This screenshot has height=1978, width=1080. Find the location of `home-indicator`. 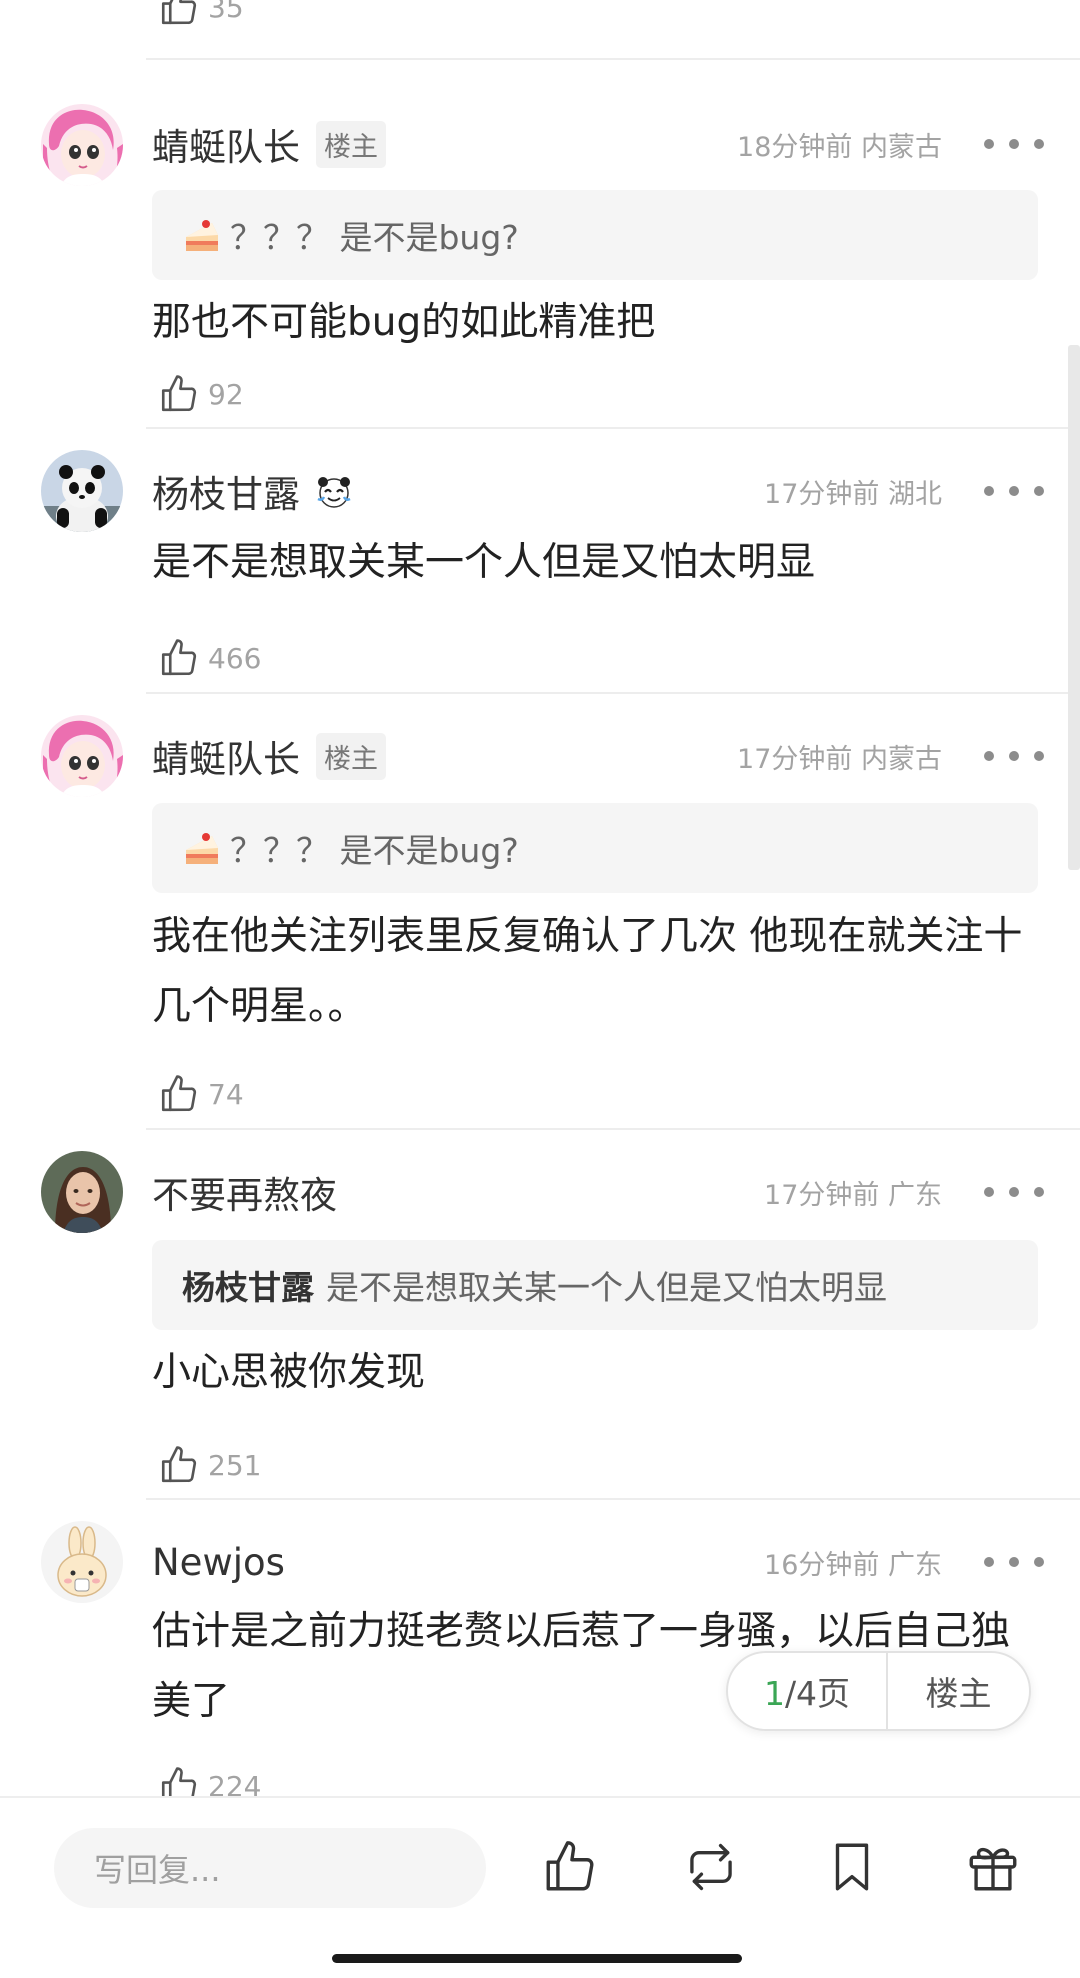

home-indicator is located at coordinates (537, 1958).